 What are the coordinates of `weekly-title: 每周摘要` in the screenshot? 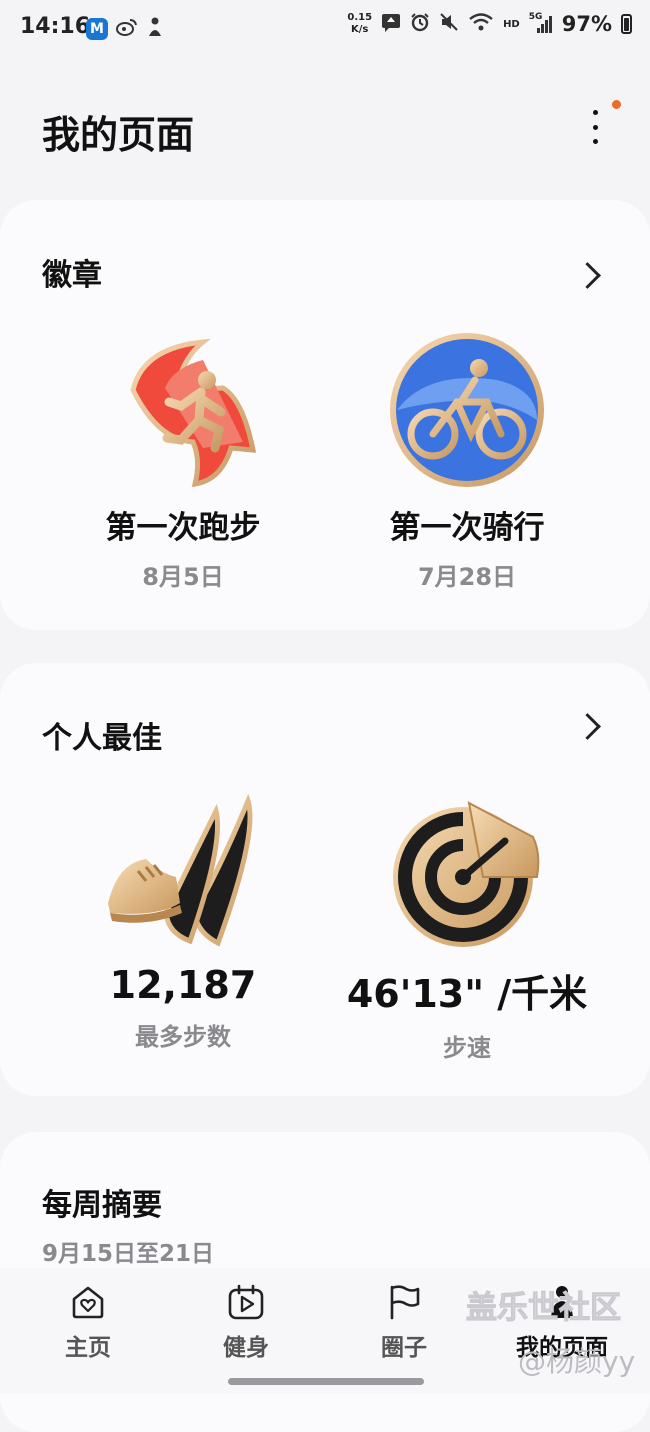 It's located at (102, 1205).